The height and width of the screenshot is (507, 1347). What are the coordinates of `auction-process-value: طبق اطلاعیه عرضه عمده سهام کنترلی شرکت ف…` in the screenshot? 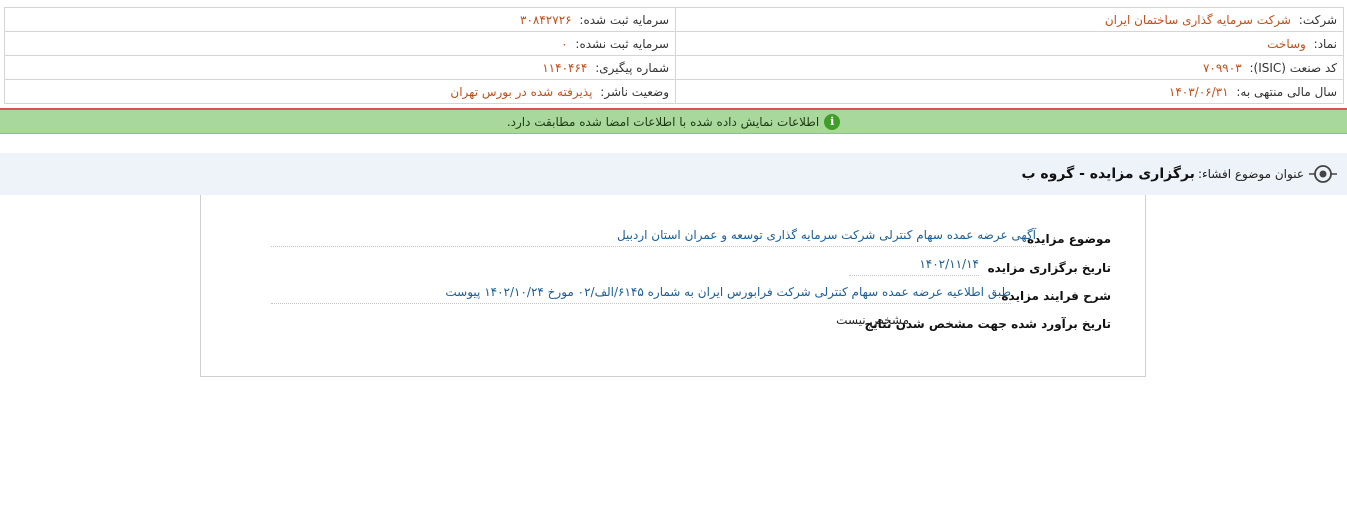 It's located at (641, 294).